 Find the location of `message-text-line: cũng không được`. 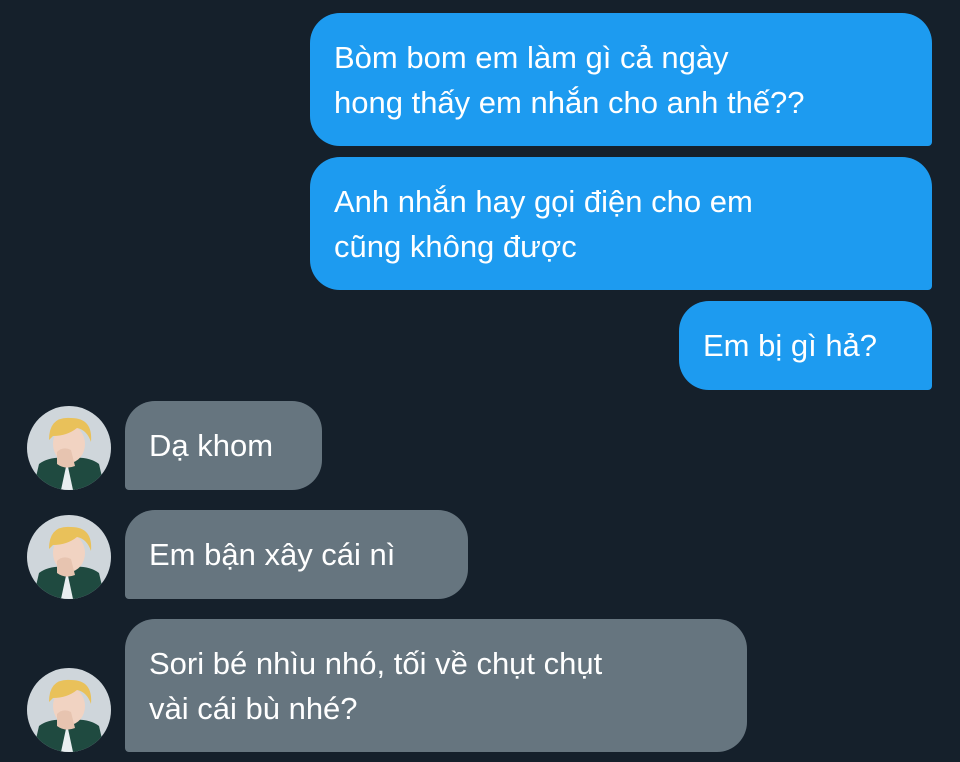

message-text-line: cũng không được is located at coordinates (455, 246).